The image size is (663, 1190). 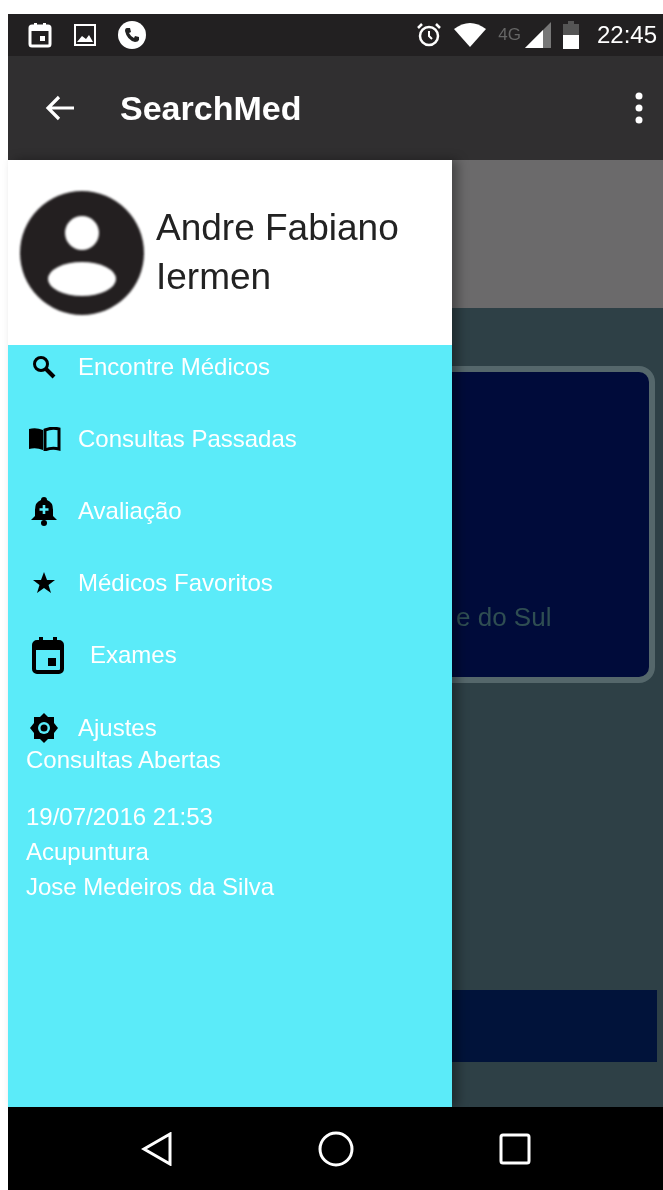 I want to click on image-icon, so click(x=85, y=35).